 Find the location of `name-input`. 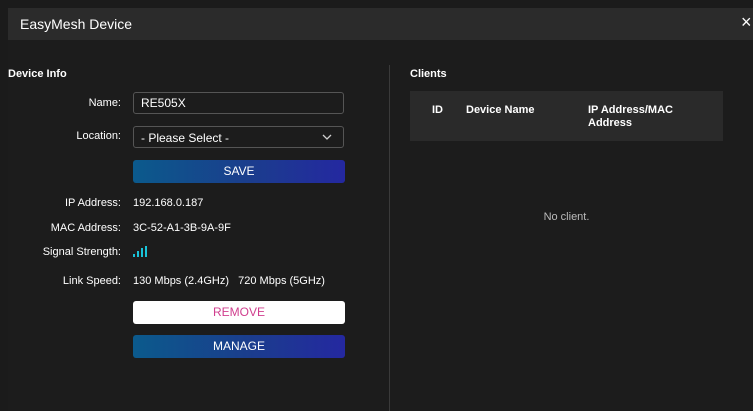

name-input is located at coordinates (238, 103).